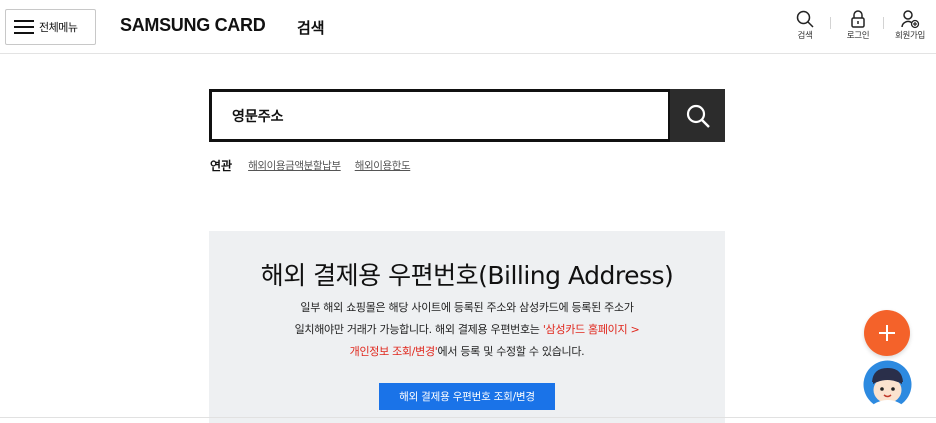  What do you see at coordinates (858, 19) in the screenshot?
I see `lock-icon` at bounding box center [858, 19].